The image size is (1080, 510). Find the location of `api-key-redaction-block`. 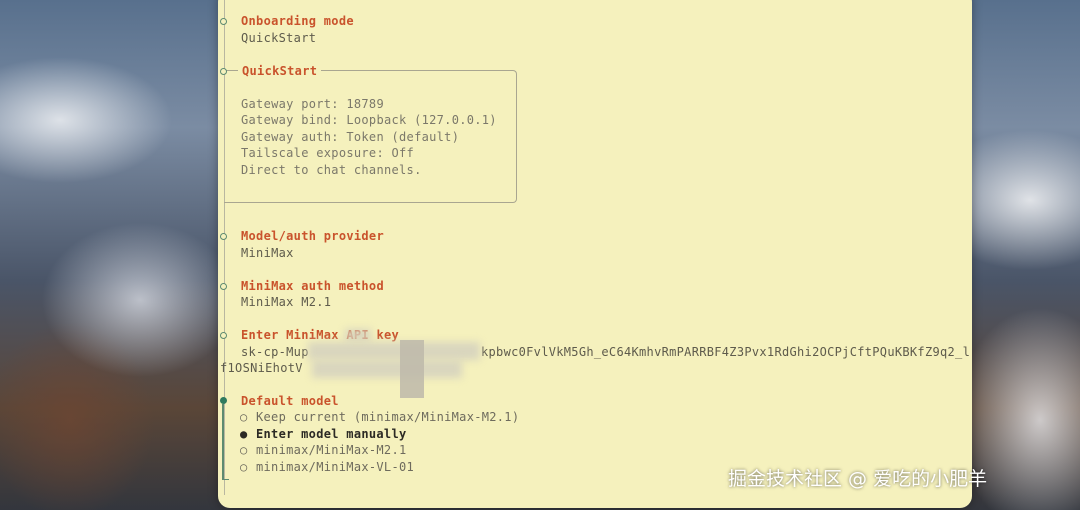

api-key-redaction-block is located at coordinates (412, 369).